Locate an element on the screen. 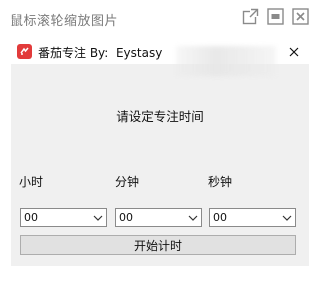  hours-value: 00 is located at coordinates (31, 217).